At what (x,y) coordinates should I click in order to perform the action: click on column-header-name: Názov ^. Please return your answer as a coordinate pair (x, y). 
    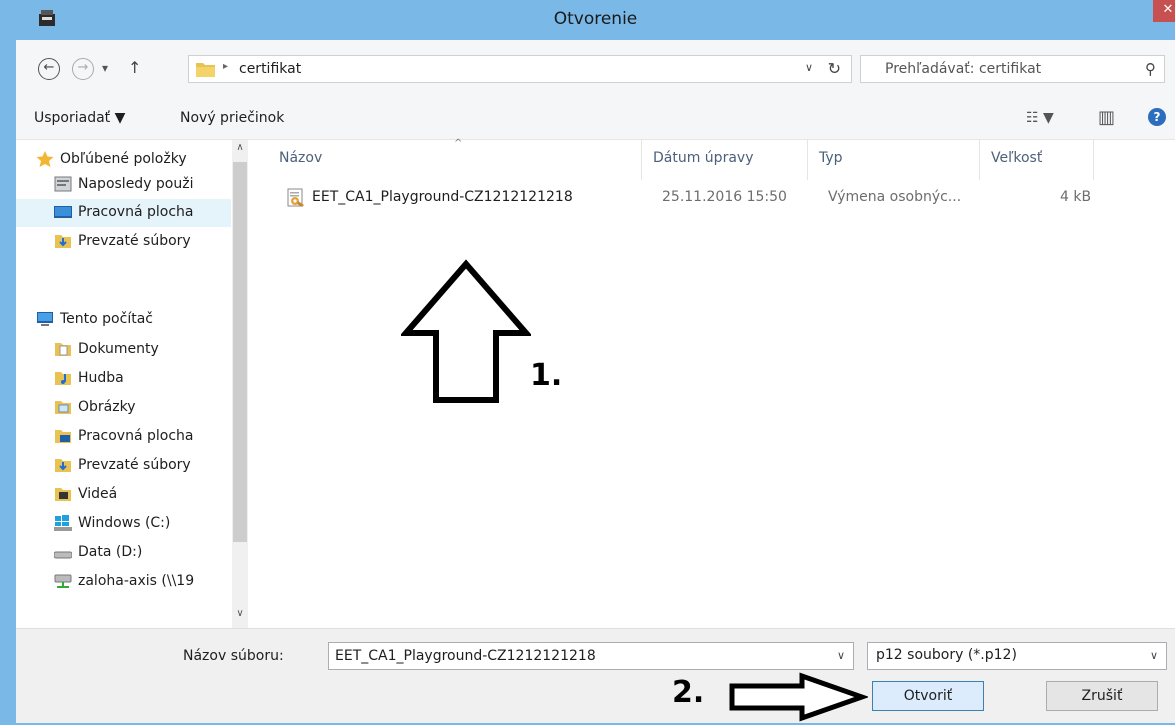
    Looking at the image, I should click on (455, 159).